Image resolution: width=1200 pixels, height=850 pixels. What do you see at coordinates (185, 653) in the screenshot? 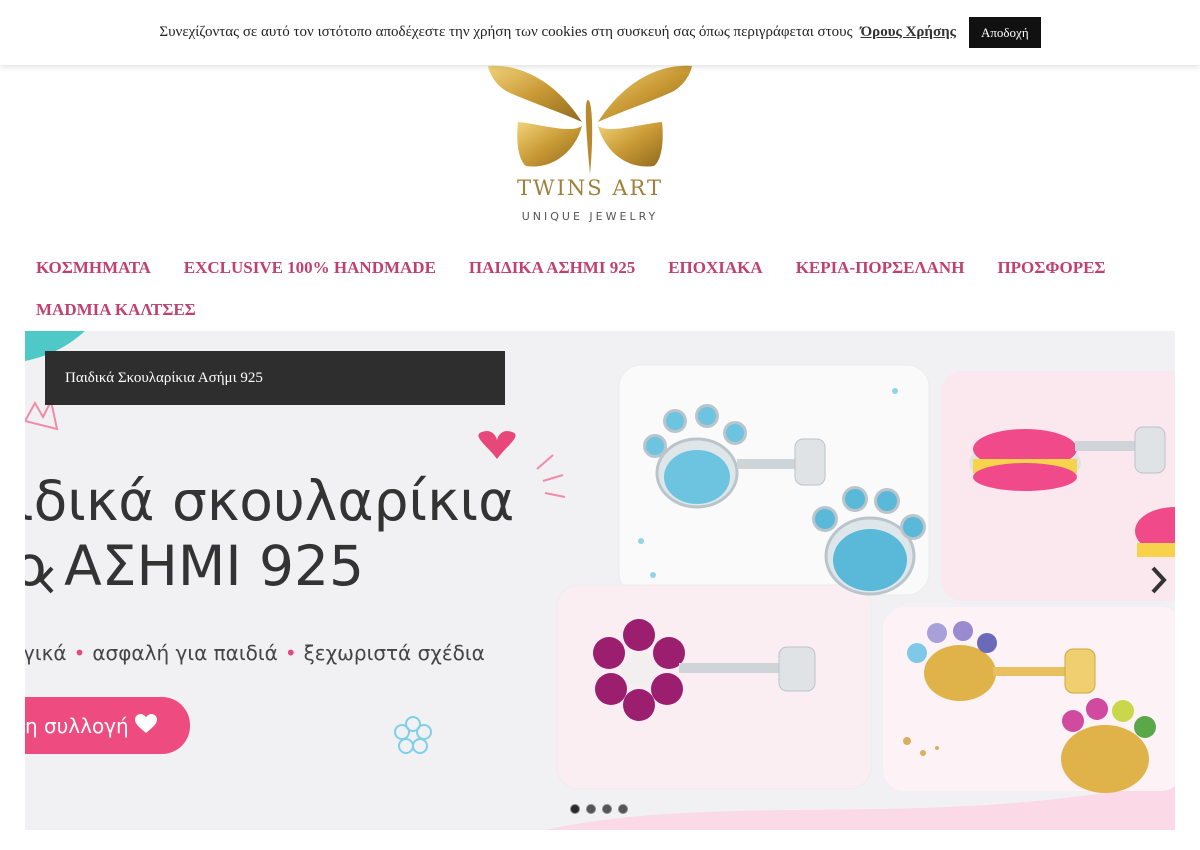
I see `feature-2: ασφαλή για παιδιά` at bounding box center [185, 653].